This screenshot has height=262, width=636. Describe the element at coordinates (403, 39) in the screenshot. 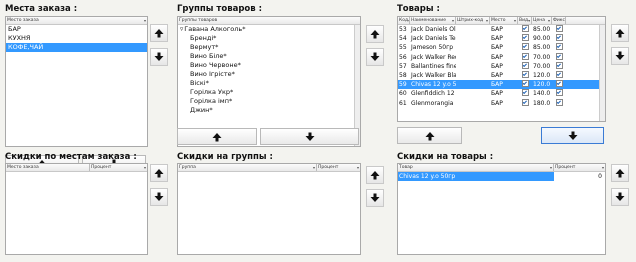

I see `goods-cell-code: 54` at that location.